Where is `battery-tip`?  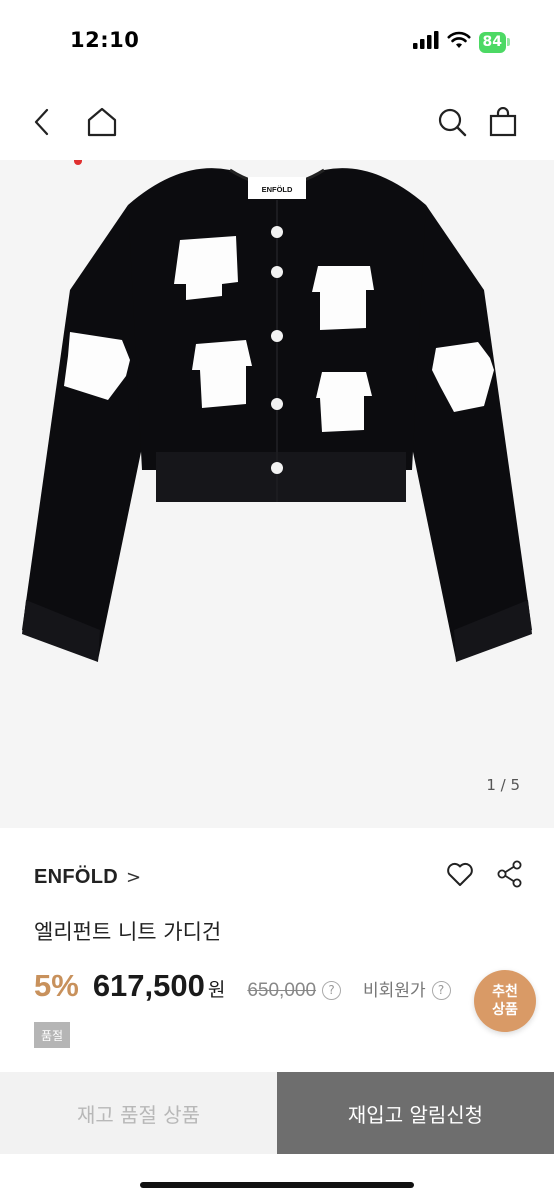 battery-tip is located at coordinates (508, 42).